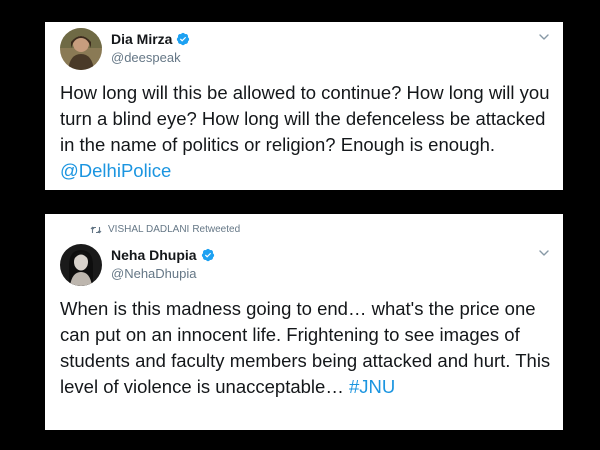 This screenshot has width=600, height=450. Describe the element at coordinates (148, 229) in the screenshot. I see `retweeter-name: VISHAL DADLANI` at that location.